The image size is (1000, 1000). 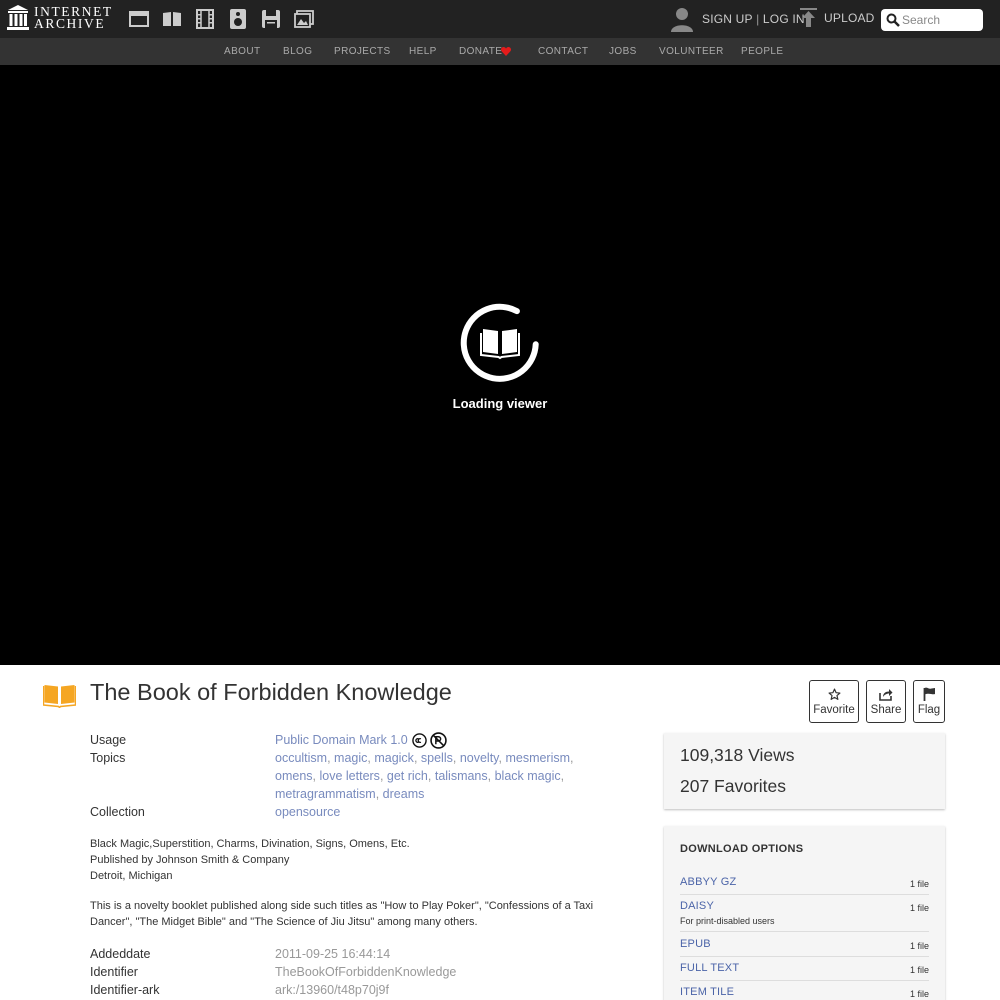 What do you see at coordinates (623, 51) in the screenshot?
I see `nav-jobs: JOBS` at bounding box center [623, 51].